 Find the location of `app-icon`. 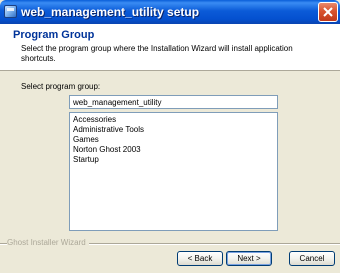

app-icon is located at coordinates (10, 11).